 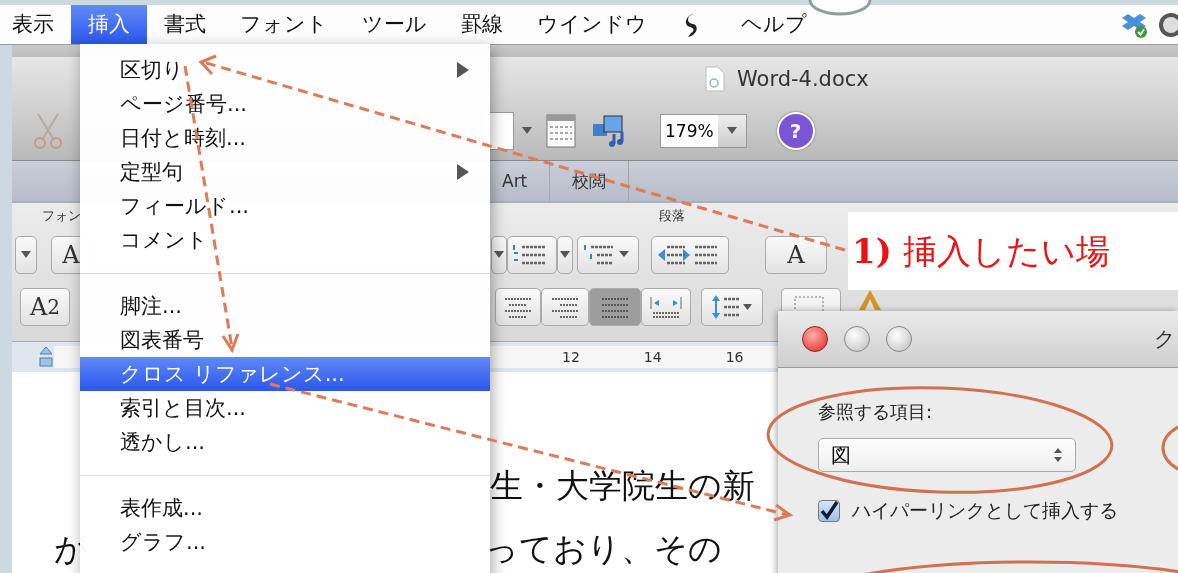 I want to click on annotation-label: 1) 挿入したい場, so click(x=1013, y=251).